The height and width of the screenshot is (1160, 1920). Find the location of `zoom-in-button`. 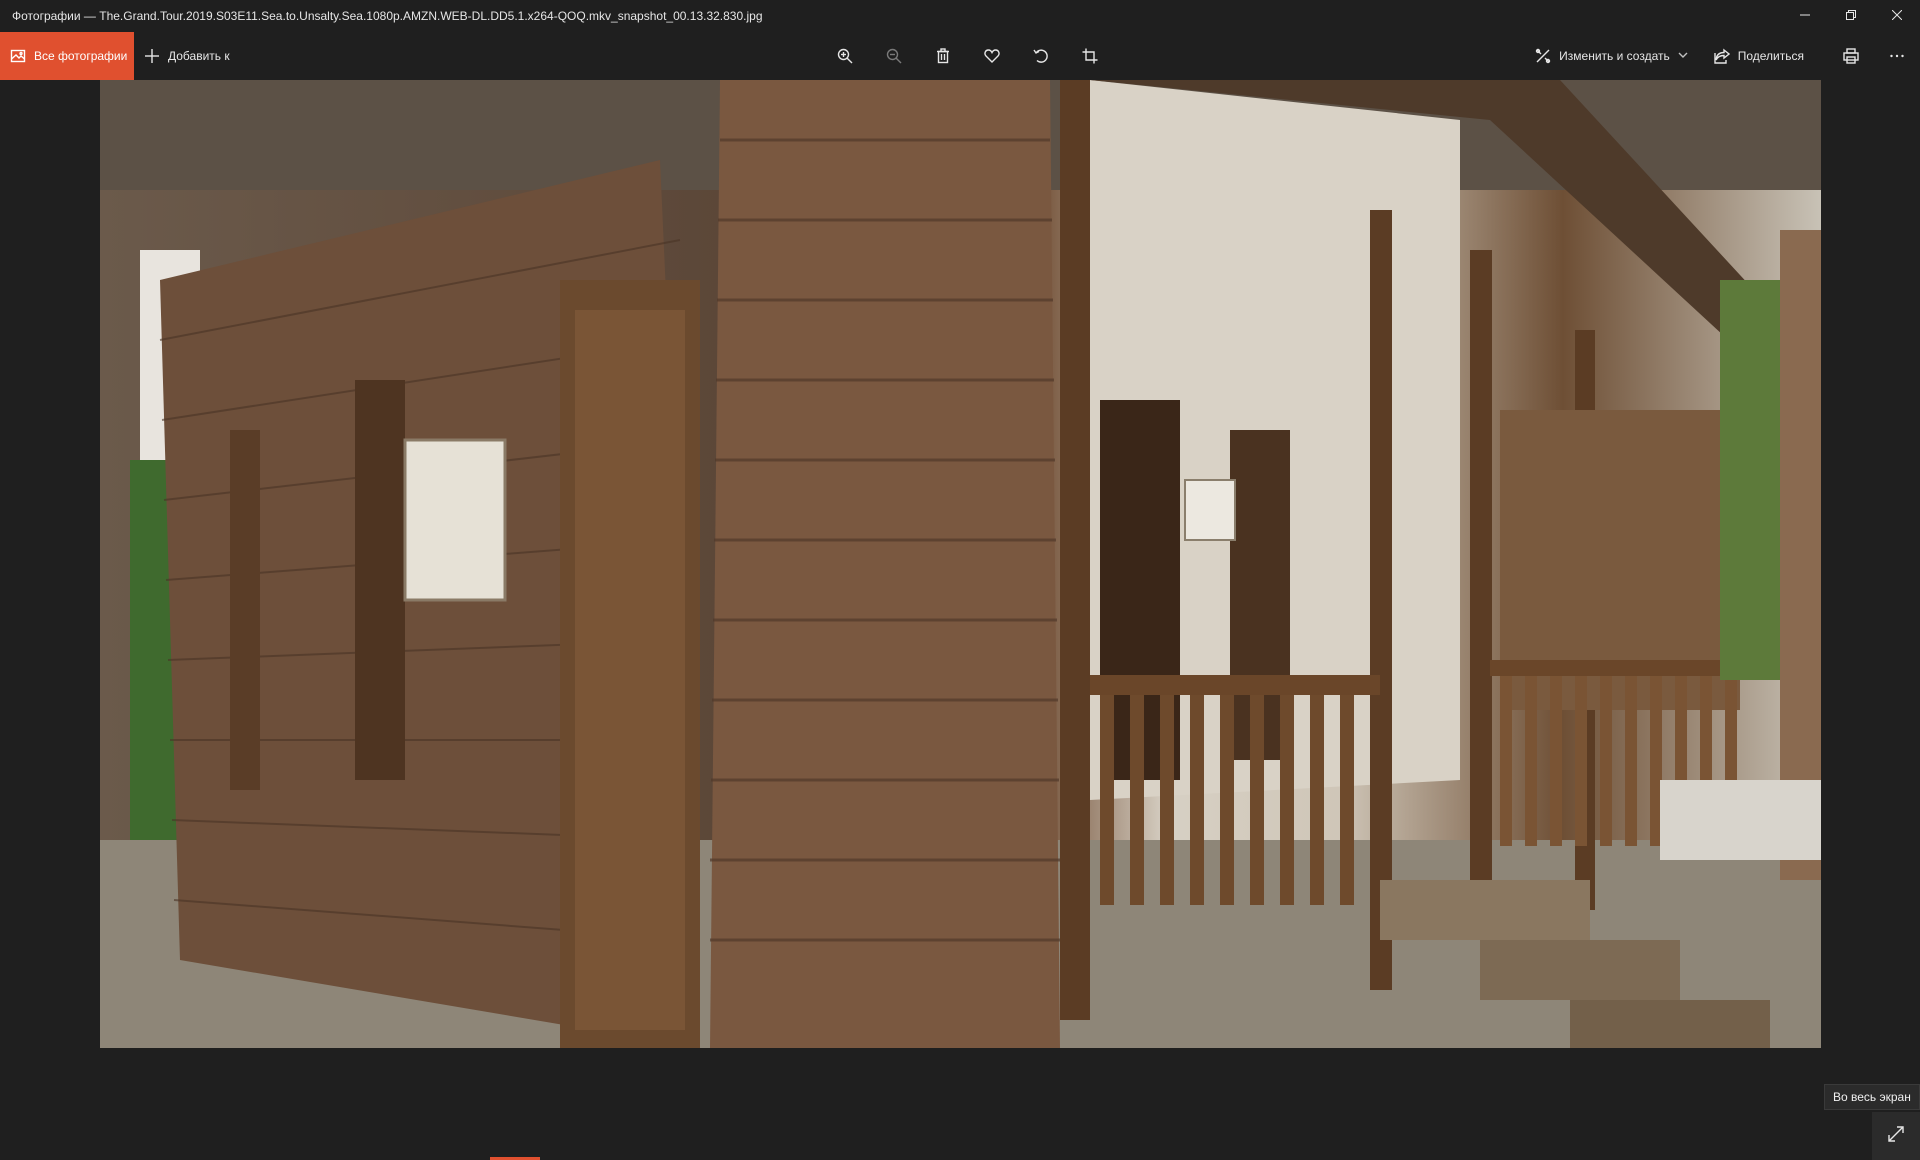

zoom-in-button is located at coordinates (844, 56).